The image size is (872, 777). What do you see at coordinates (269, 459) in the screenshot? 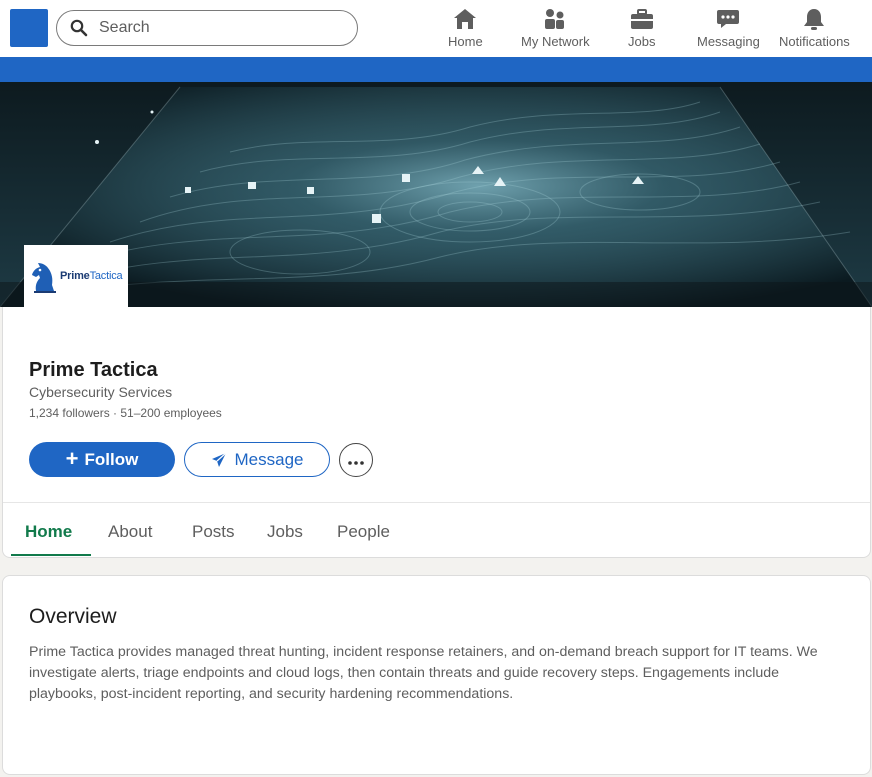
I see `message-button-label: Message` at bounding box center [269, 459].